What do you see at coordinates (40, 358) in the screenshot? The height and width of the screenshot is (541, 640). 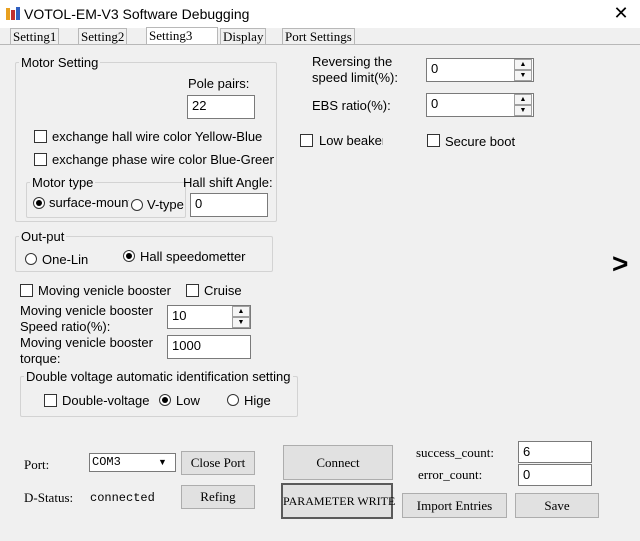 I see `torque-label-2: torque:` at bounding box center [40, 358].